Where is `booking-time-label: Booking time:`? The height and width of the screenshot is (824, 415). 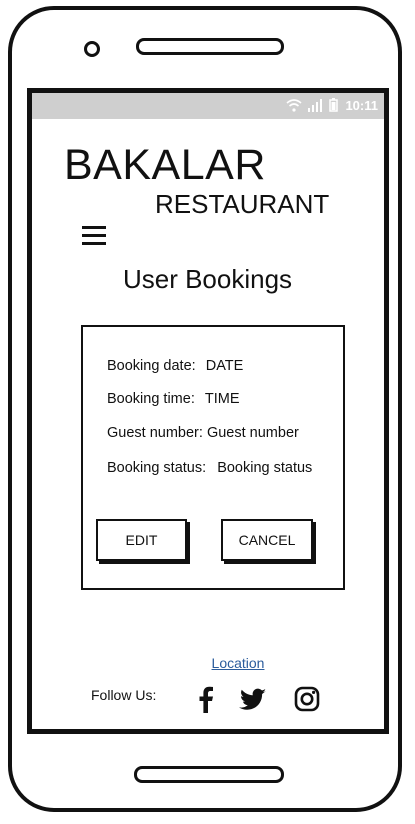
booking-time-label: Booking time: is located at coordinates (151, 399).